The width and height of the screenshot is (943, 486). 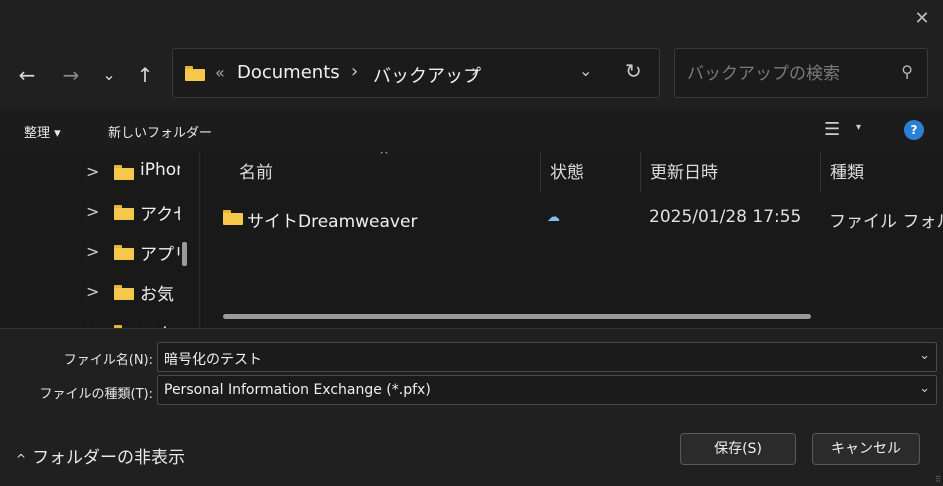 I want to click on column-header-date: 更新日時, so click(x=684, y=170).